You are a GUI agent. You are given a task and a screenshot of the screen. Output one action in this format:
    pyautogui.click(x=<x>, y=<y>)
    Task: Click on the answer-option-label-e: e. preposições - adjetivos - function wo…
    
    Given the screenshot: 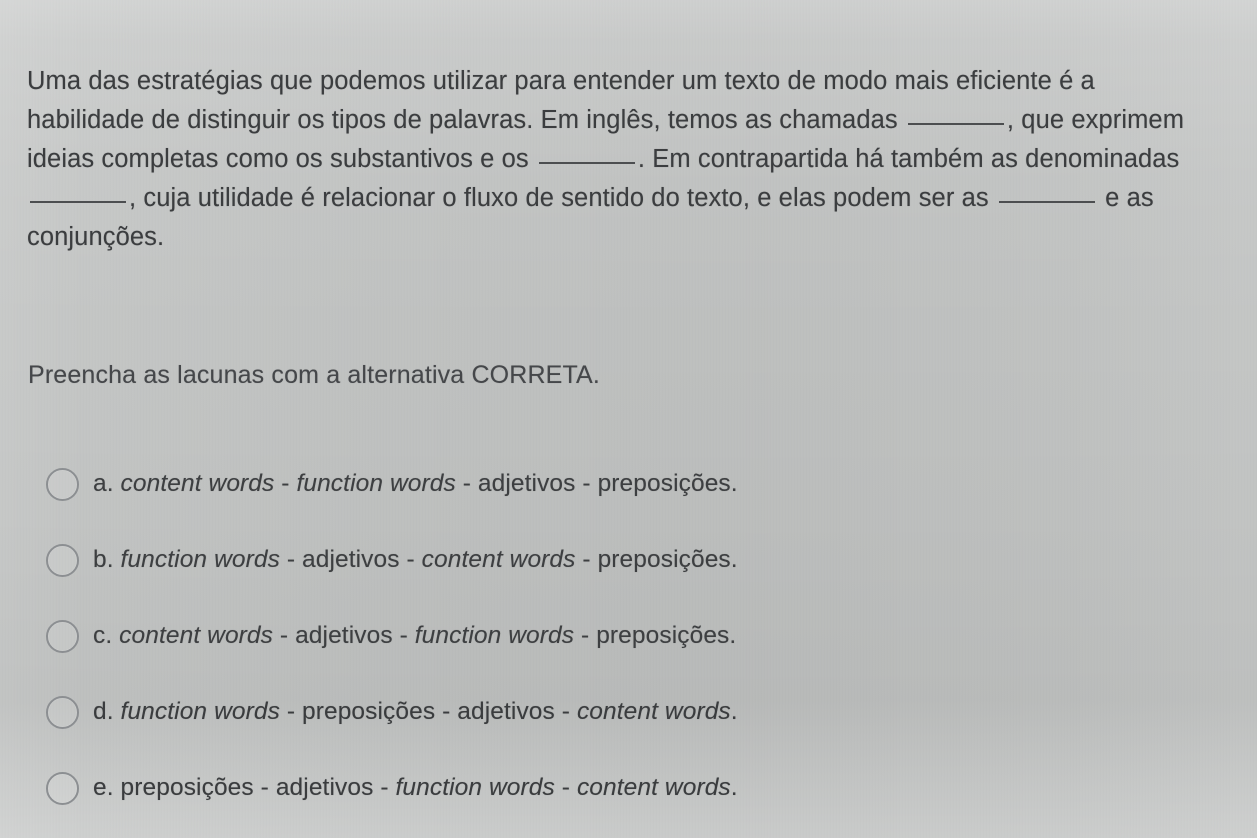 What is the action you would take?
    pyautogui.click(x=415, y=788)
    